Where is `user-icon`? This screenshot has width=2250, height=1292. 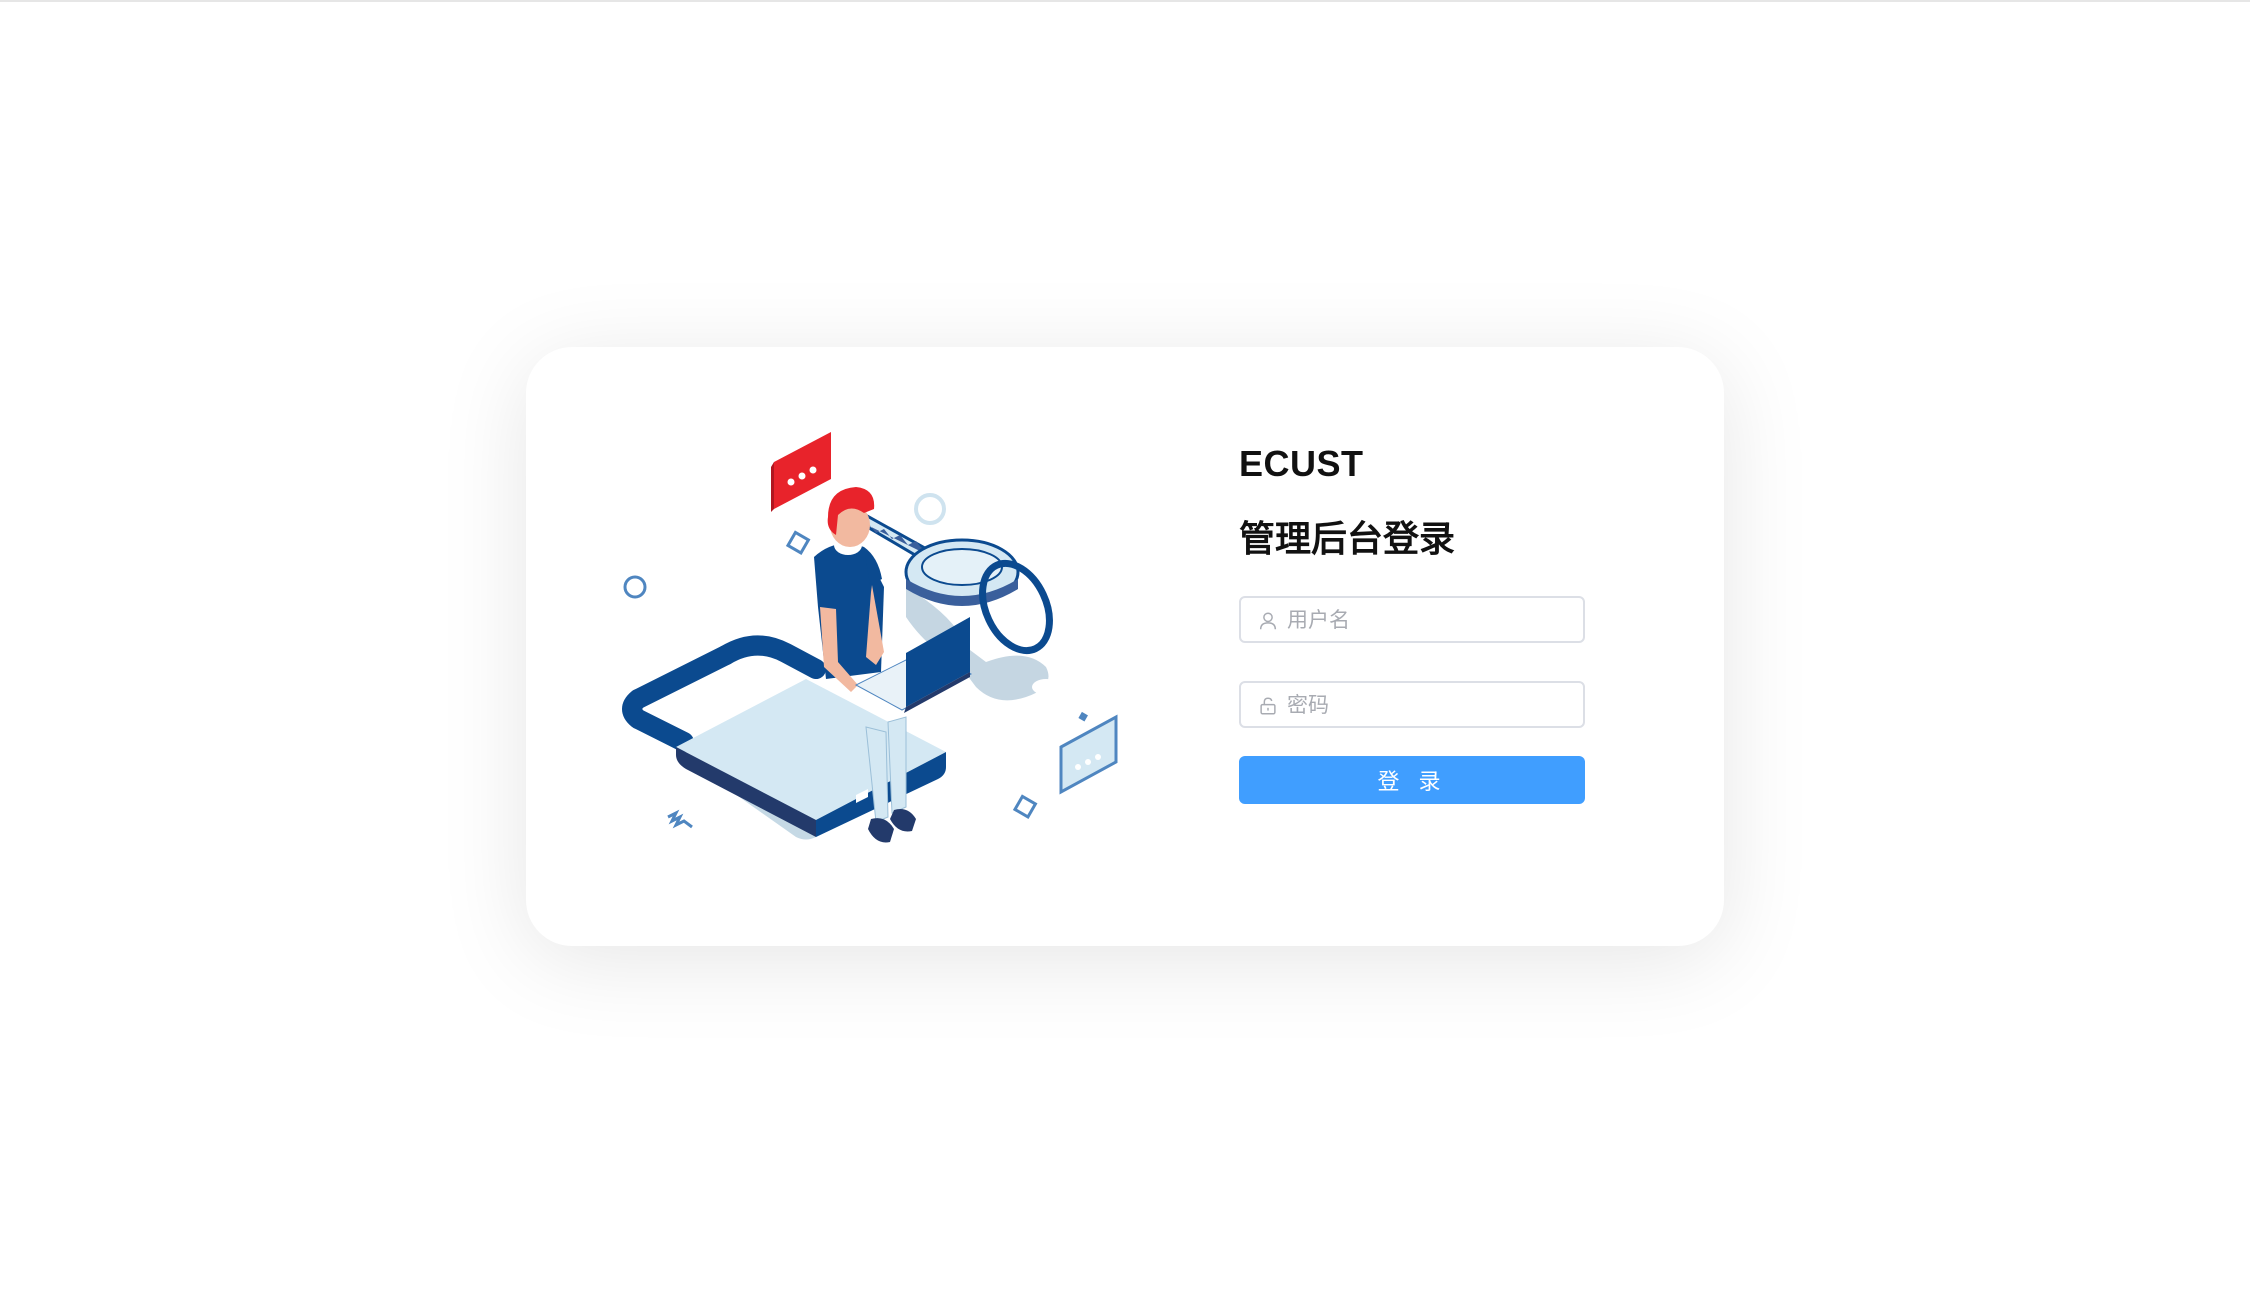
user-icon is located at coordinates (1268, 621).